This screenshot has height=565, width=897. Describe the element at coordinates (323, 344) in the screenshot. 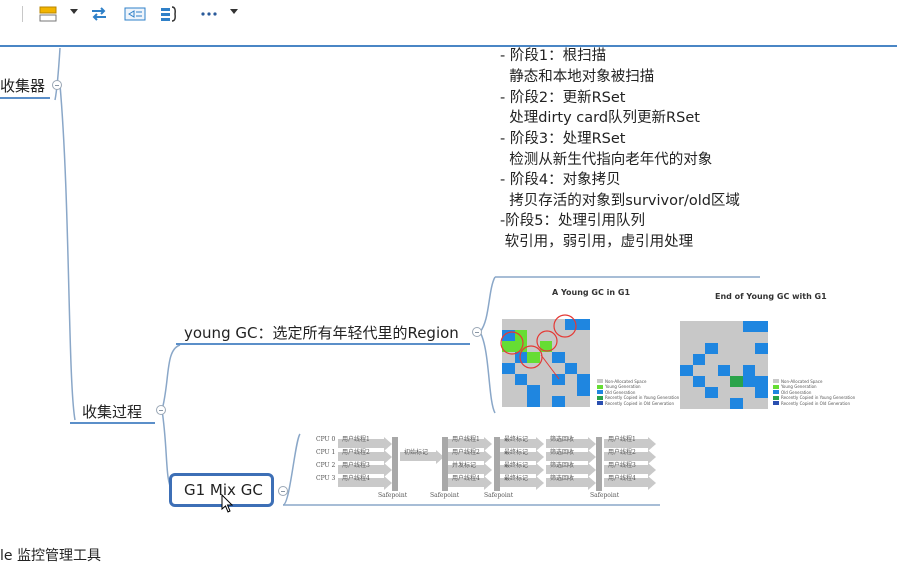

I see `young-gc-node-underline` at that location.